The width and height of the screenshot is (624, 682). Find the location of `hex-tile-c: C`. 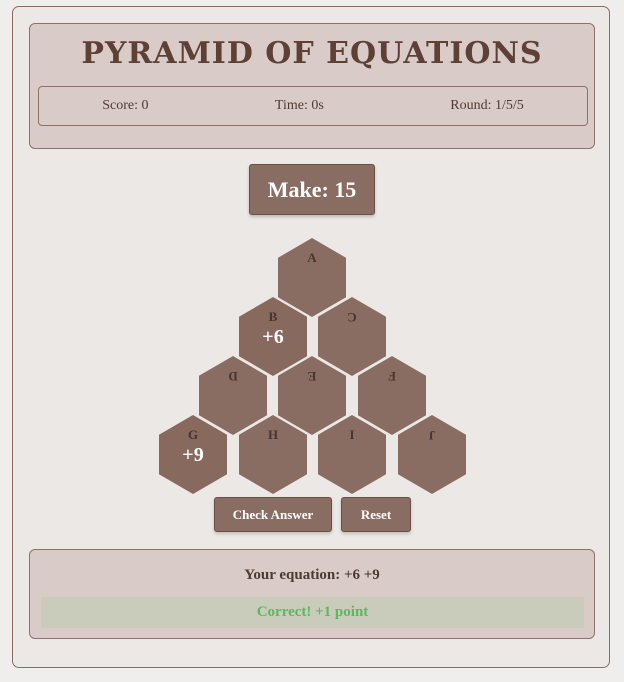

hex-tile-c: C is located at coordinates (352, 336).